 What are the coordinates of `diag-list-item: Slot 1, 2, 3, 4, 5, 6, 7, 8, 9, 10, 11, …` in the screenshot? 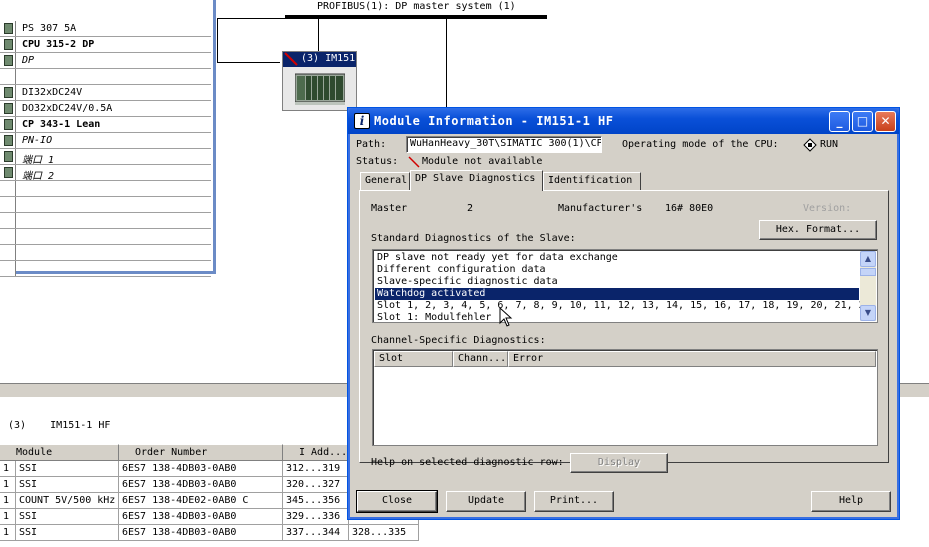 It's located at (620, 306).